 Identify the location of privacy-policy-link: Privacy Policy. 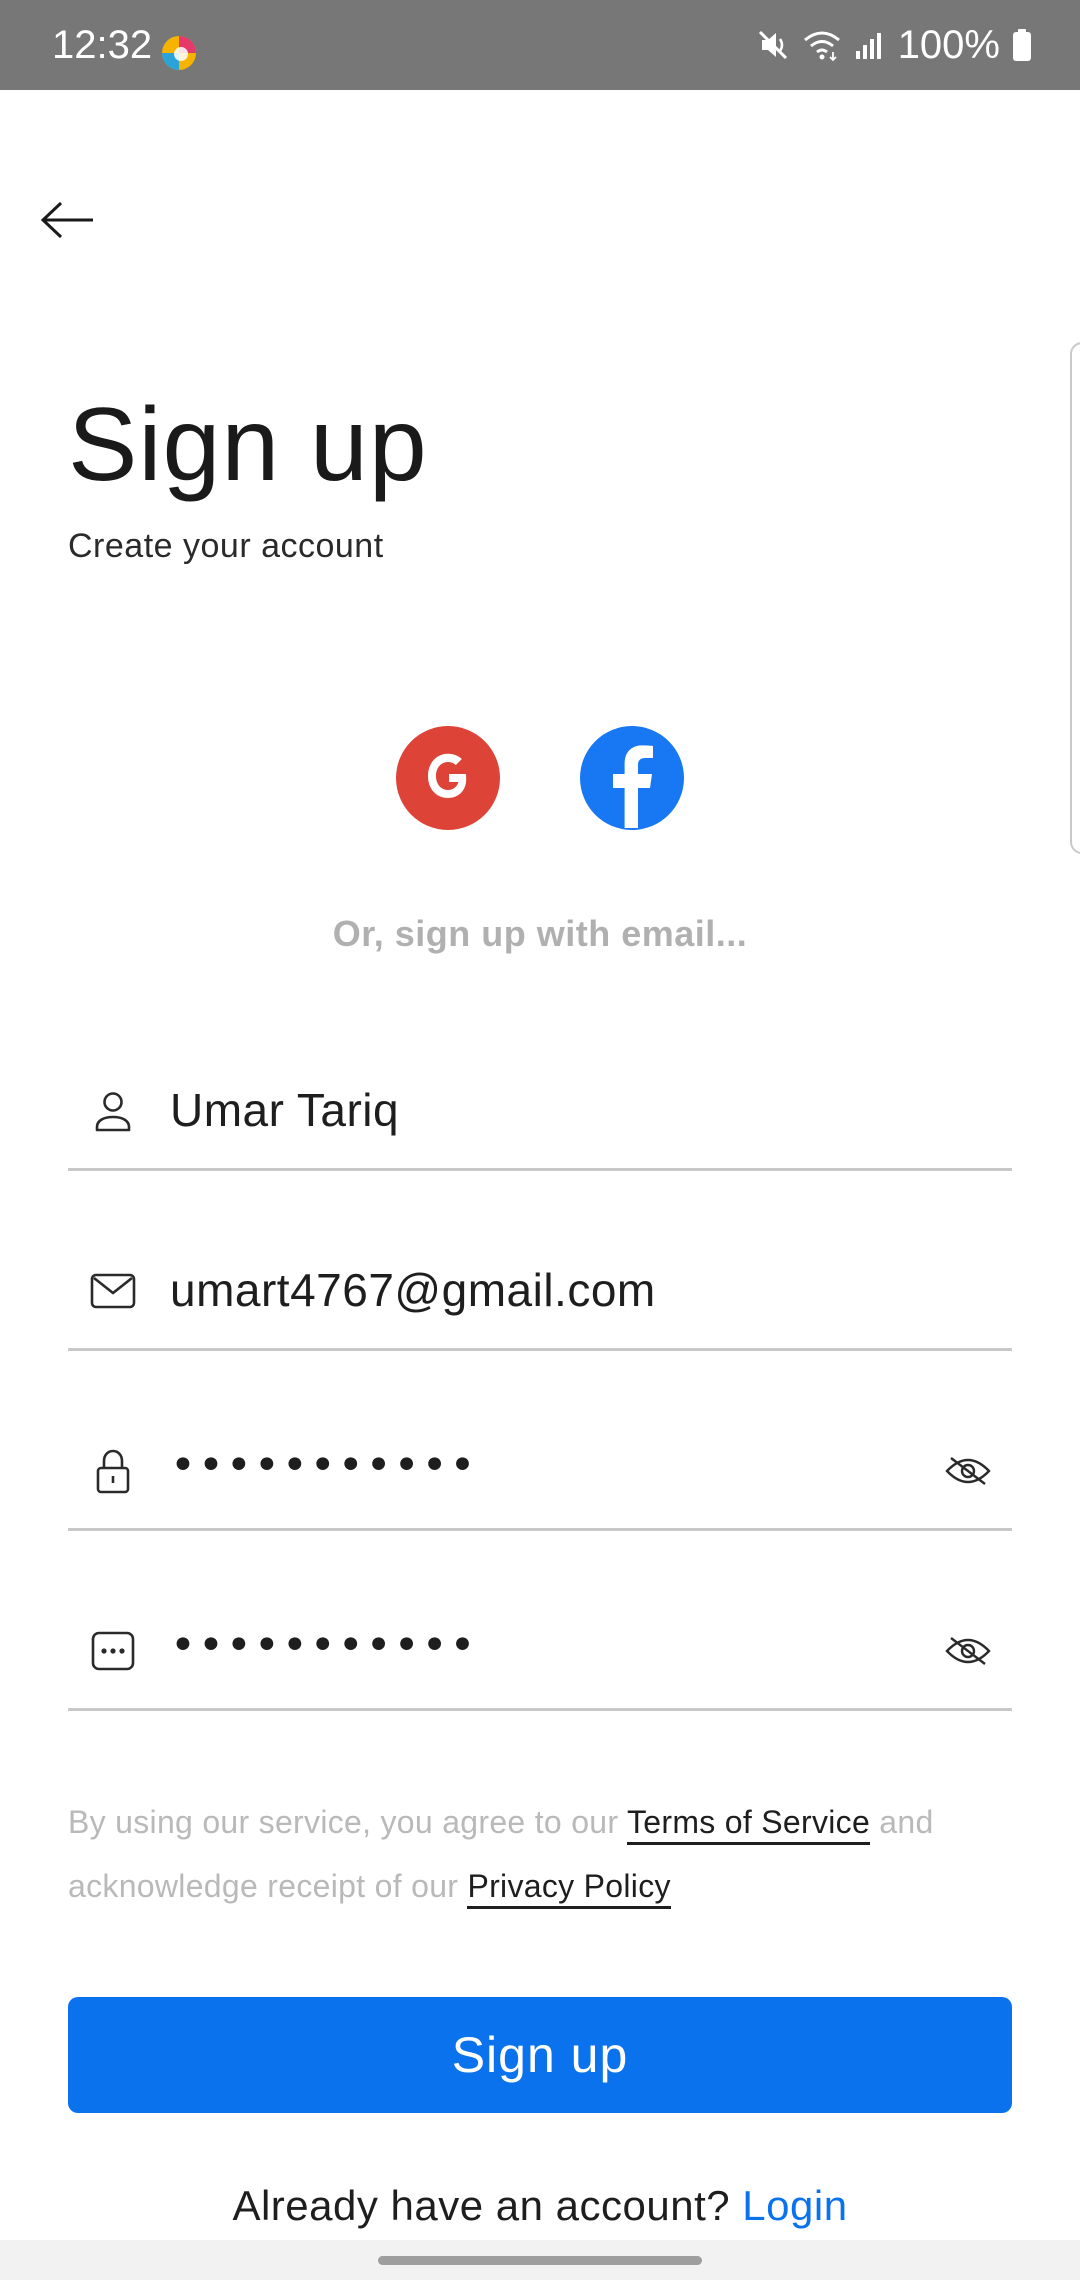
(569, 1888).